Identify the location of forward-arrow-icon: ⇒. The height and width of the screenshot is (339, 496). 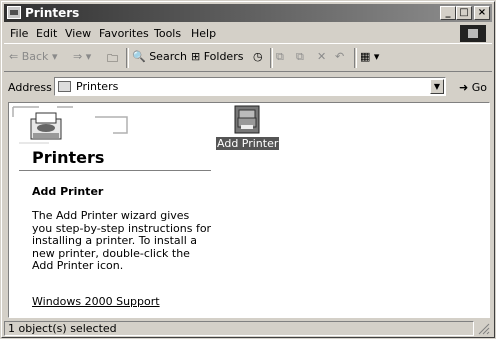
(78, 56).